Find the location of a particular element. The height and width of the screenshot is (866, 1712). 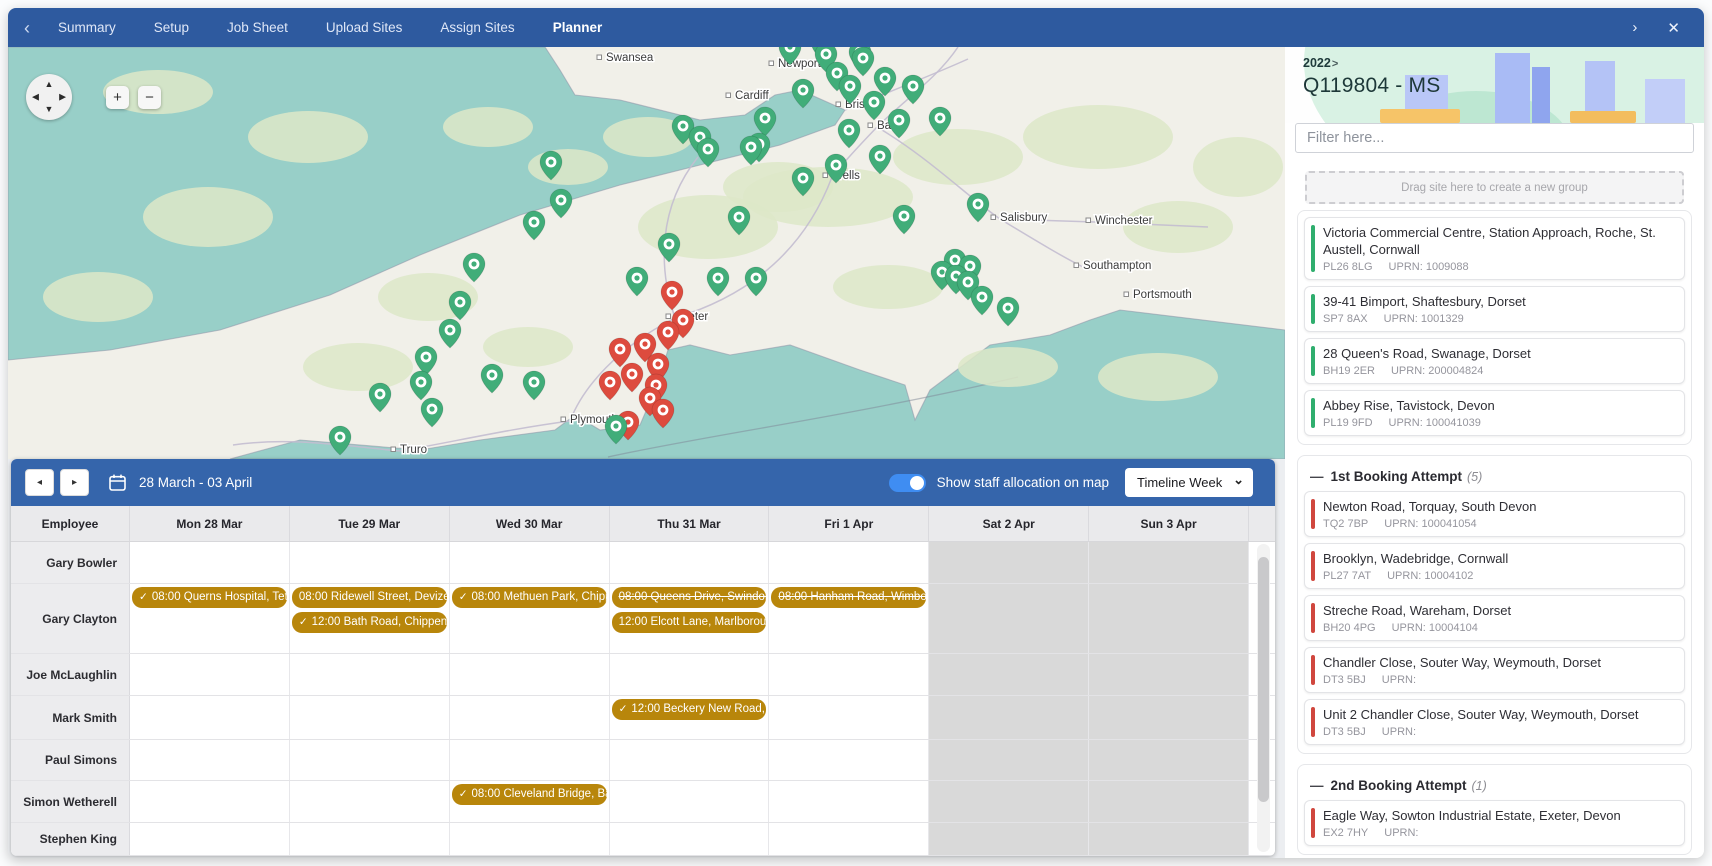

staff-allocation-toggle is located at coordinates (907, 482).